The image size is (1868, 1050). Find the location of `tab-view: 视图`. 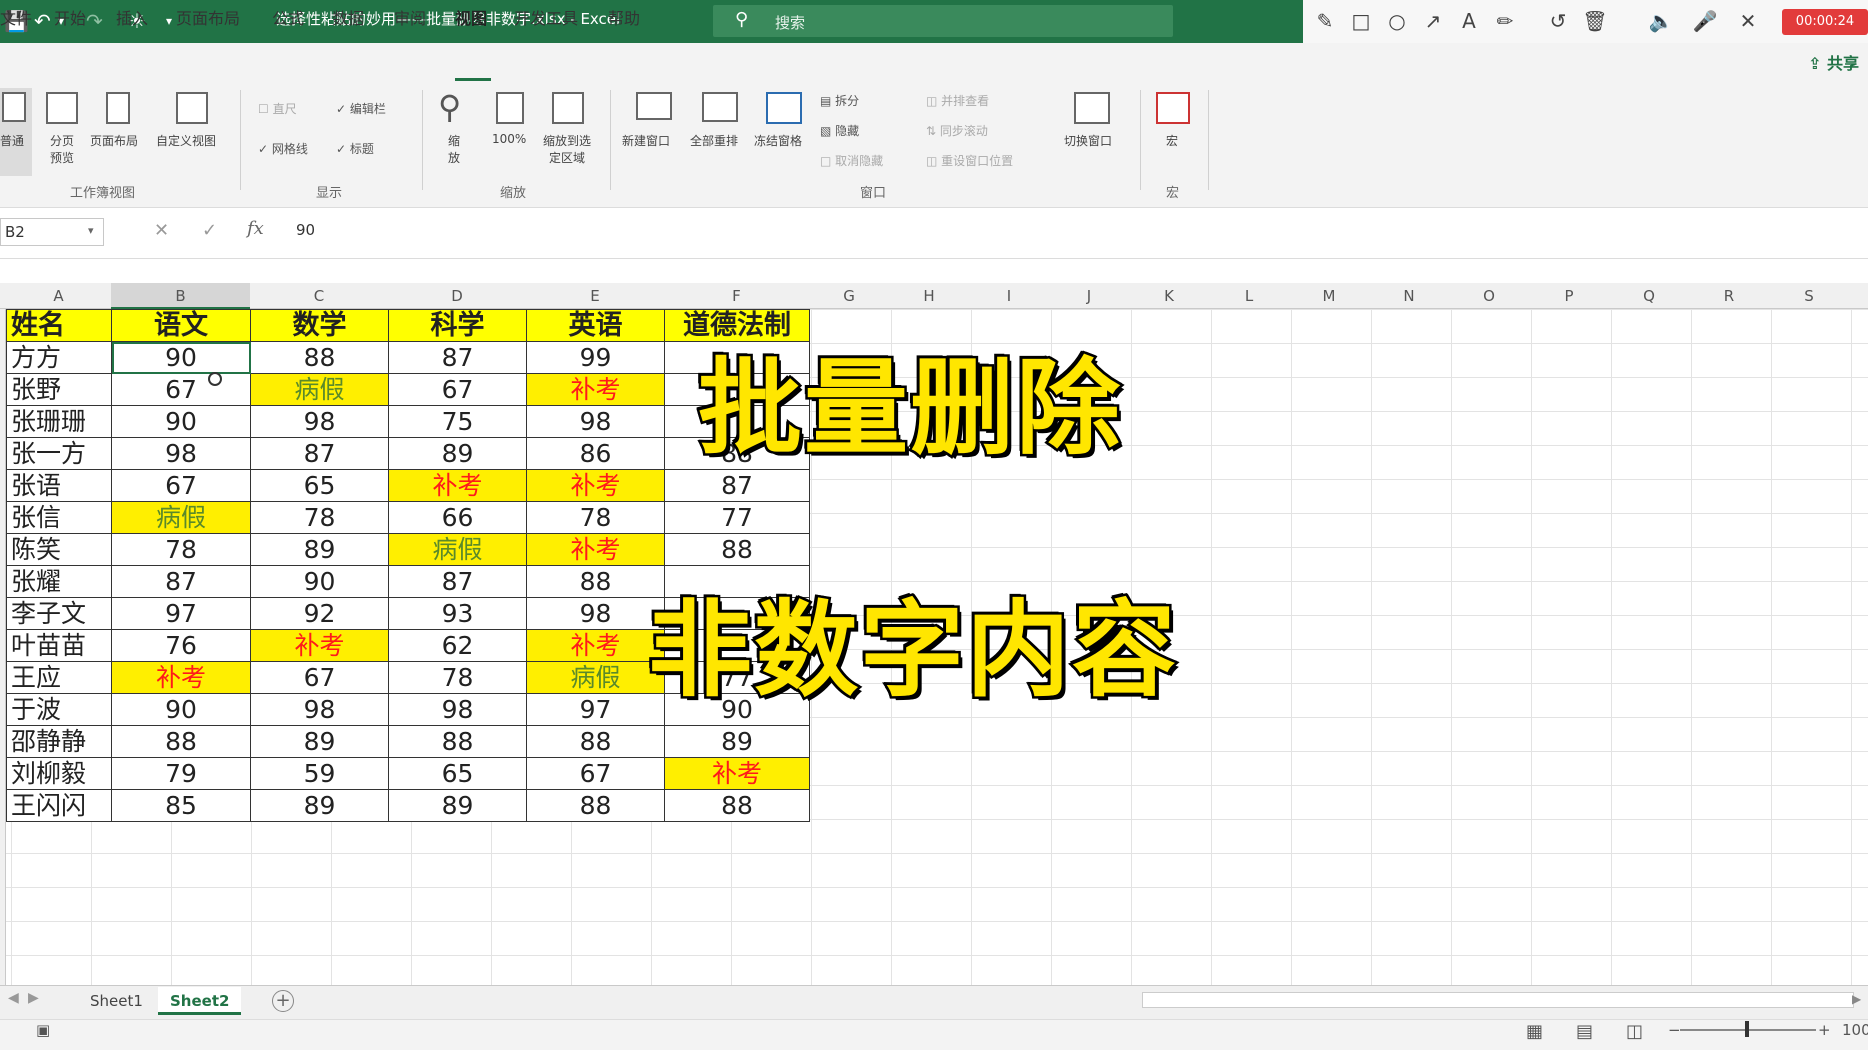

tab-view: 视图 is located at coordinates (471, 19).